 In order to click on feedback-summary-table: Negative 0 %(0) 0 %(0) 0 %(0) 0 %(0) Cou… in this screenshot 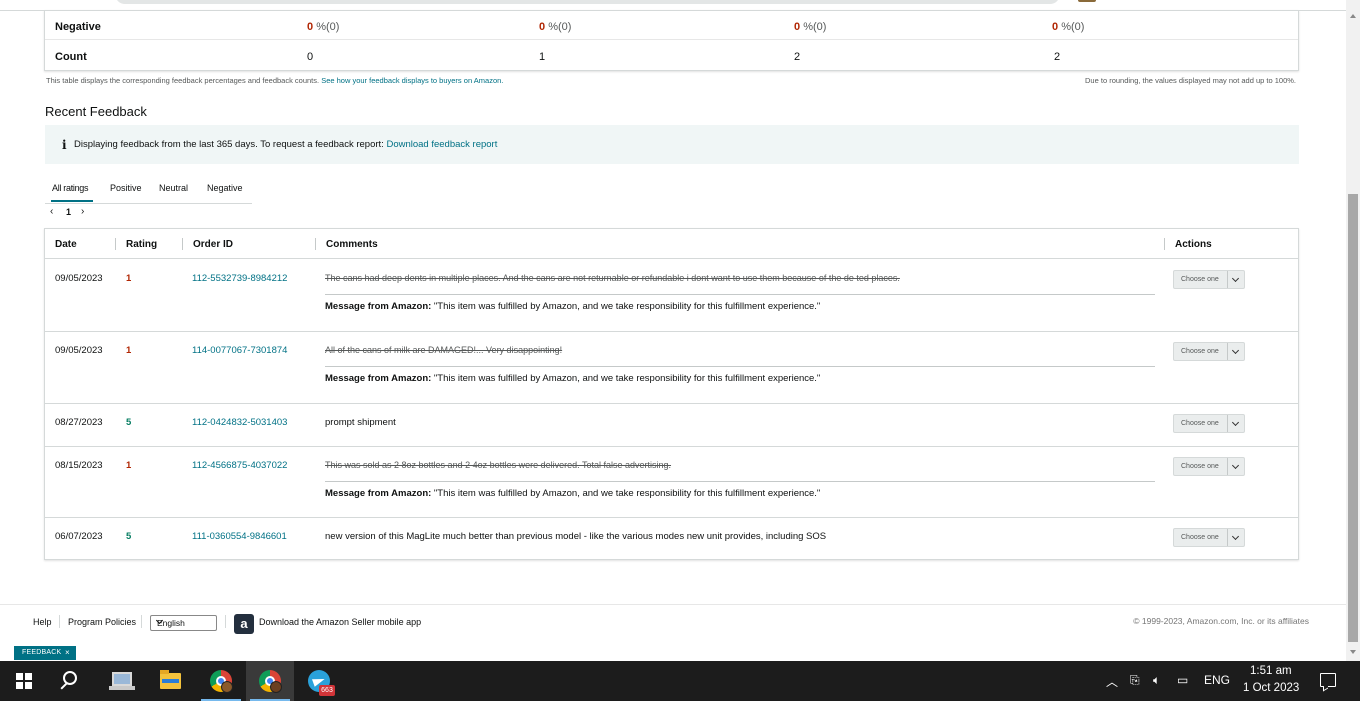, I will do `click(671, 40)`.